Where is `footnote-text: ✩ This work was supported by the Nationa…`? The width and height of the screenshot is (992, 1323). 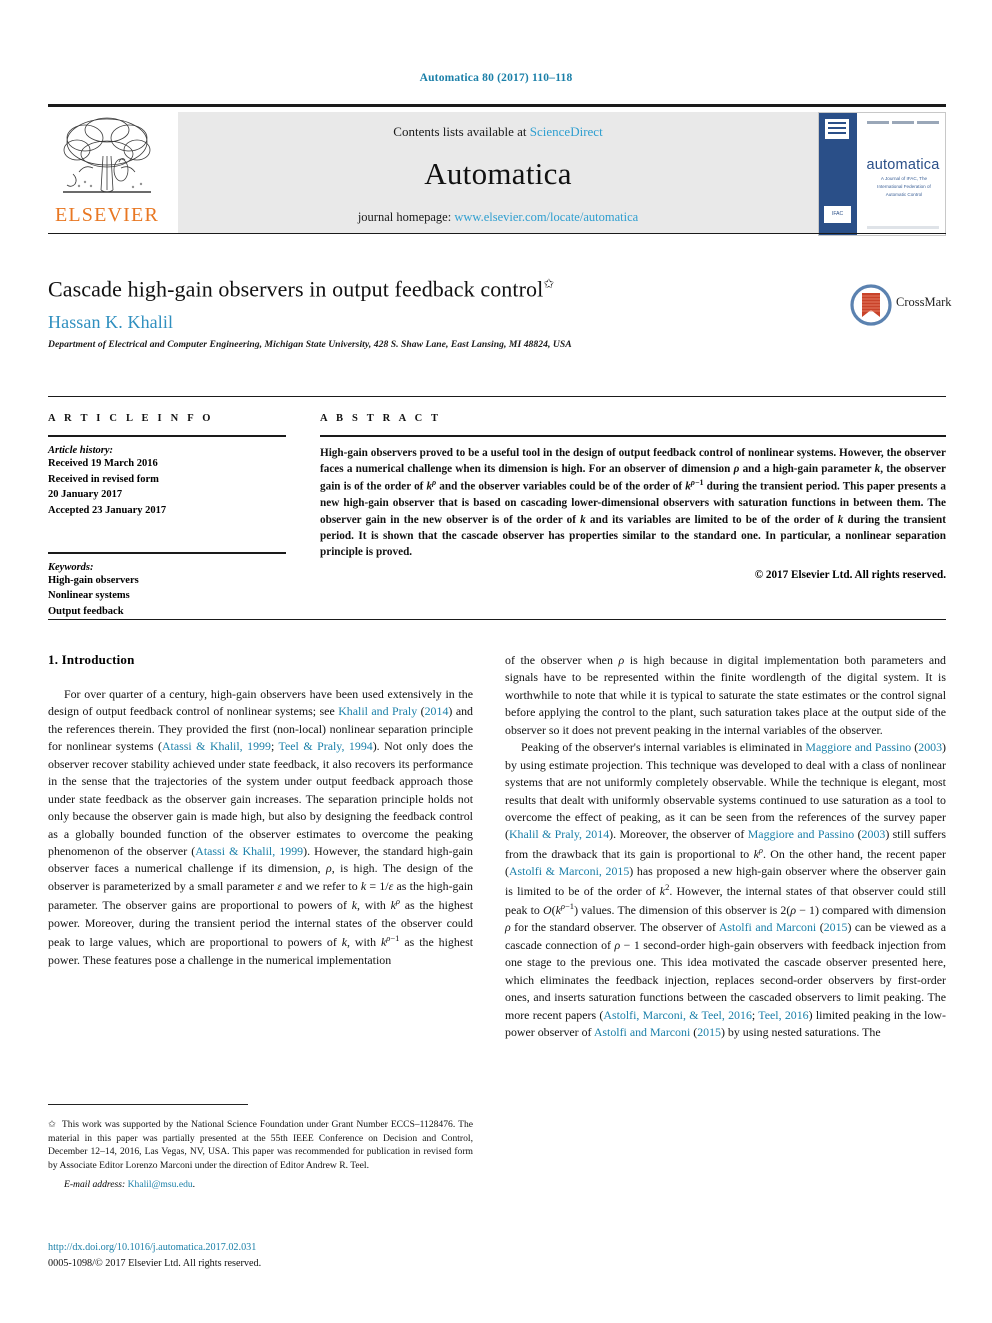 footnote-text: ✩ This work was supported by the Nationa… is located at coordinates (260, 1145).